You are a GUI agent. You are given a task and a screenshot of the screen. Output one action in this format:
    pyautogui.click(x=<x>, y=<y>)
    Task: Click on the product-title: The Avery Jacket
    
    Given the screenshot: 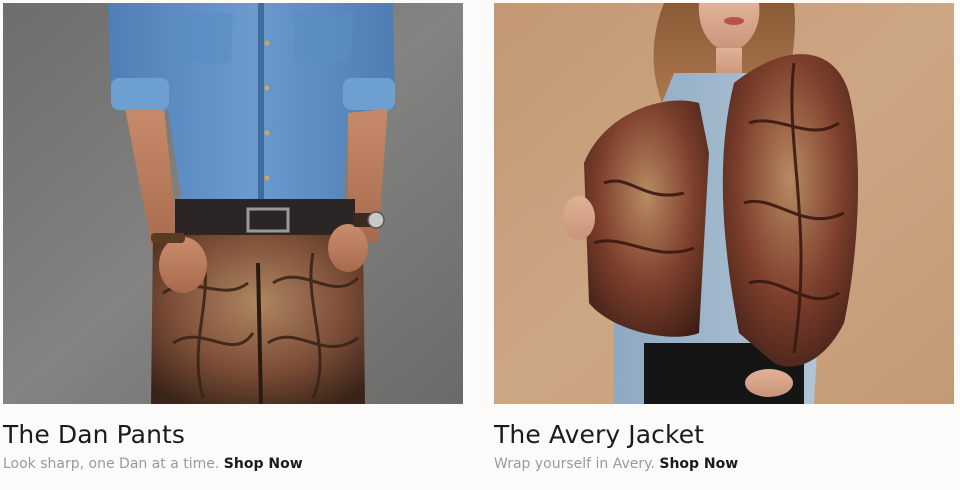 What is the action you would take?
    pyautogui.click(x=599, y=434)
    